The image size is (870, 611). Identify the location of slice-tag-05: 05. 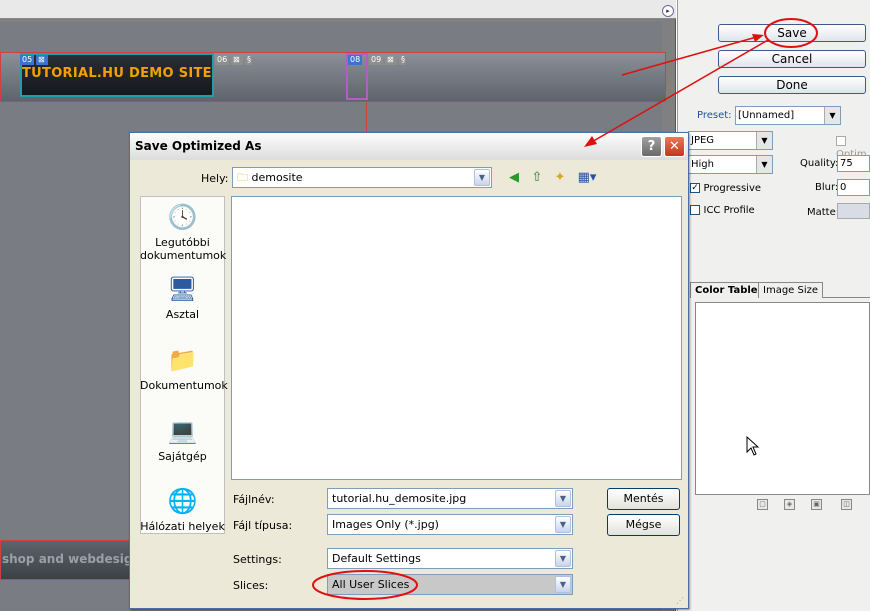
(27, 60).